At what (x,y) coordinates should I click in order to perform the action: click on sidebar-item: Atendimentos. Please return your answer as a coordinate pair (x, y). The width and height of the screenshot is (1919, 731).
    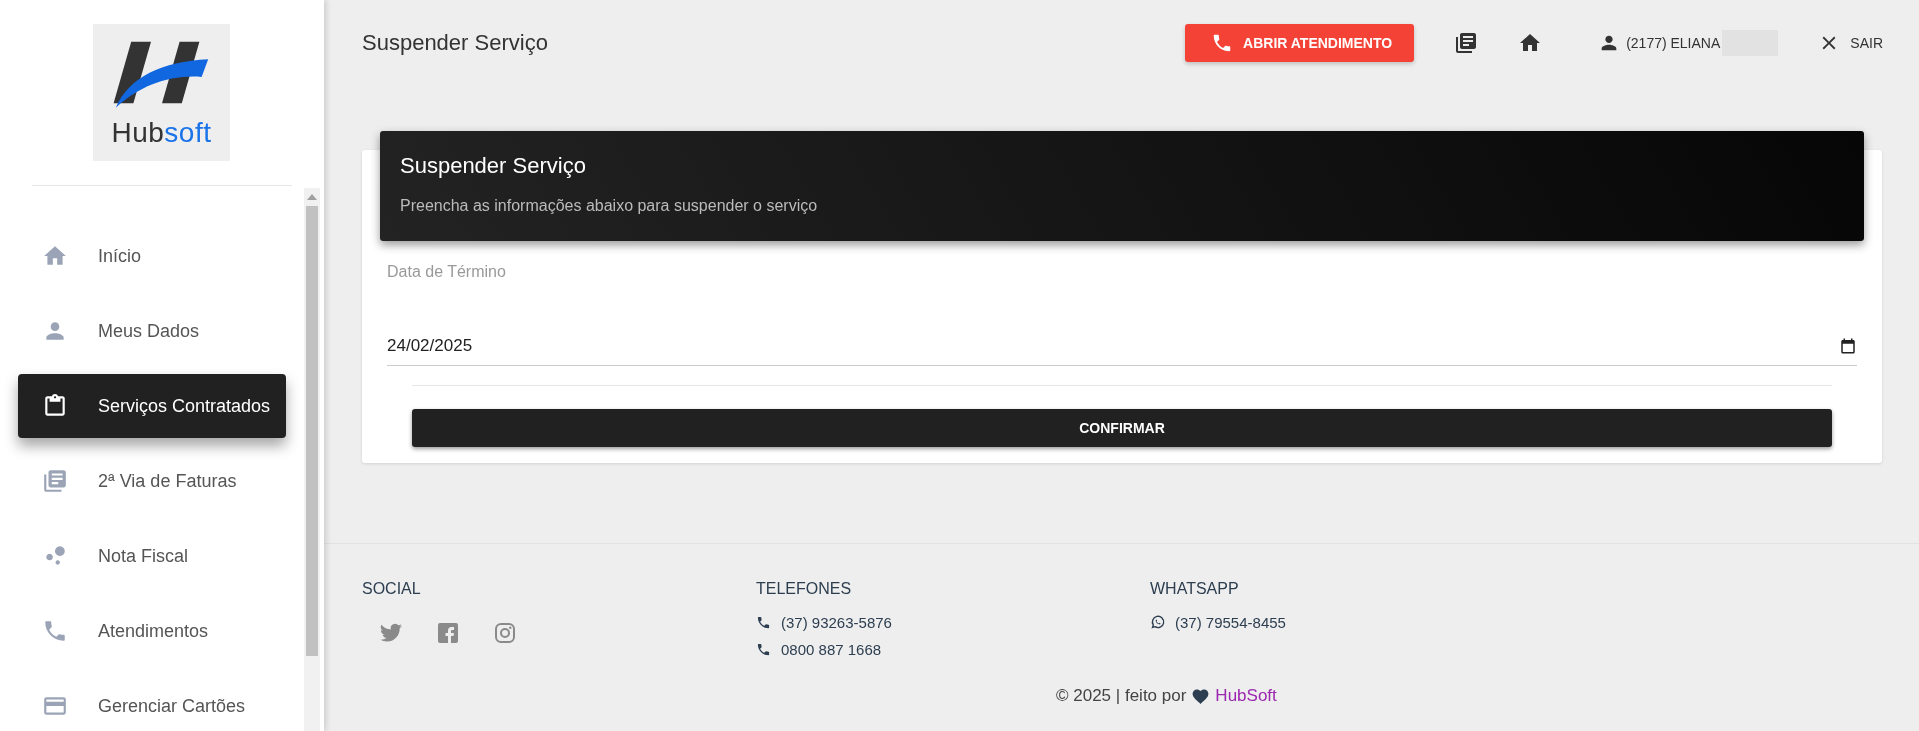
    Looking at the image, I should click on (152, 631).